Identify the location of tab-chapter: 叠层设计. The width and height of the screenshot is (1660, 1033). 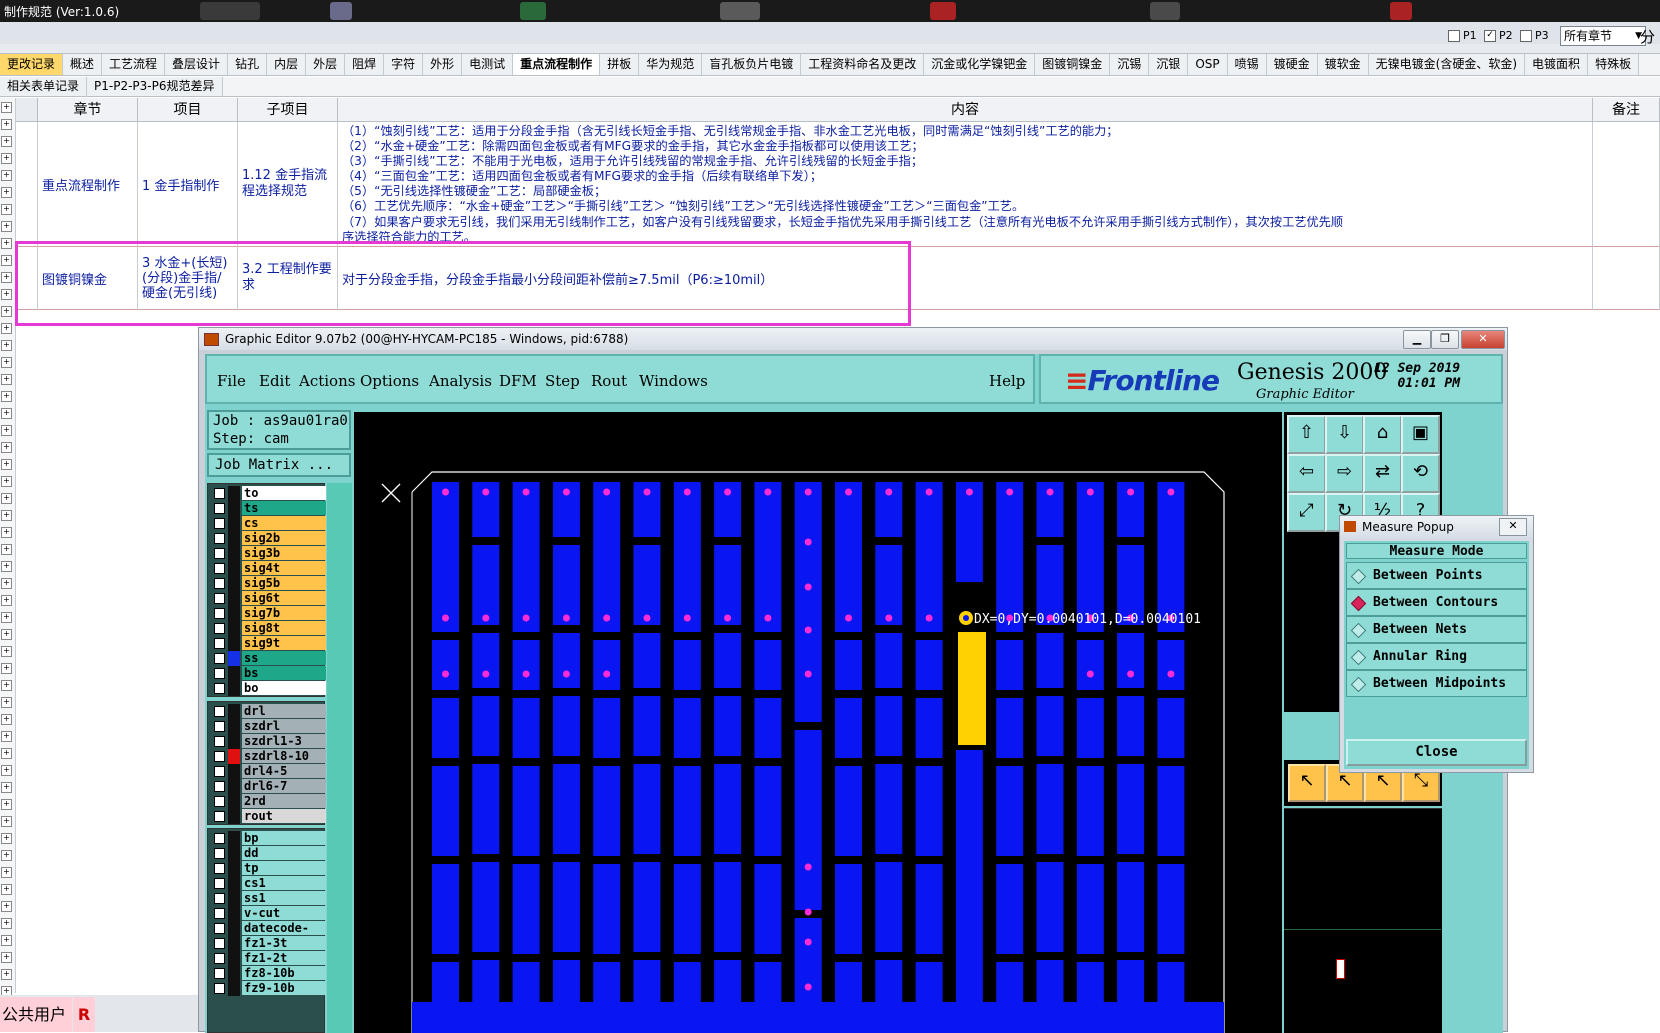
(197, 64).